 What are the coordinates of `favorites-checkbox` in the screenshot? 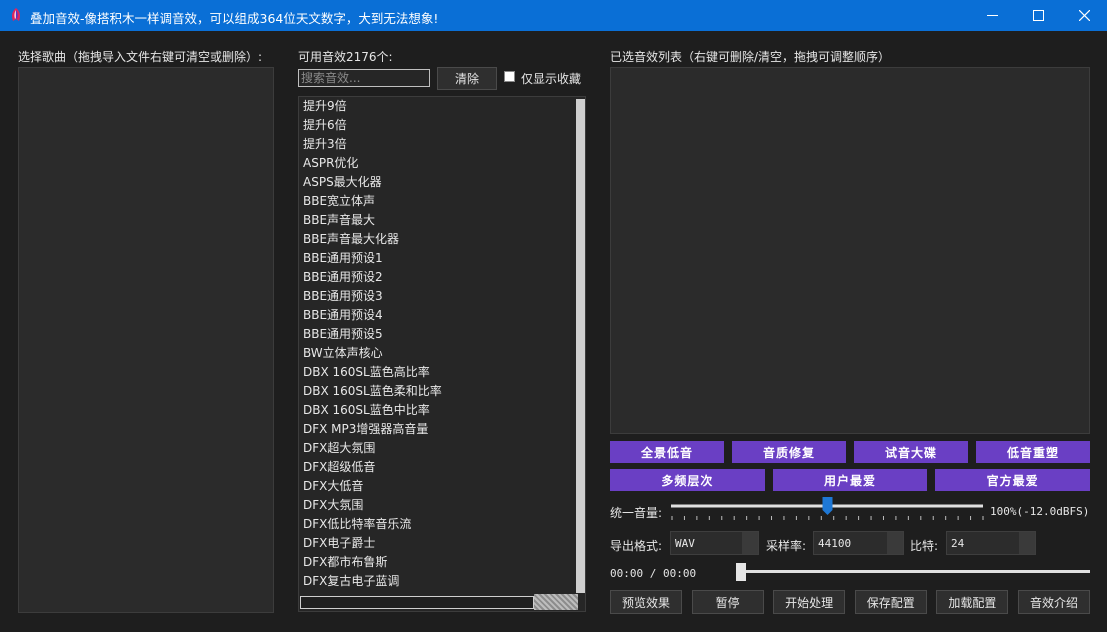 It's located at (509, 76).